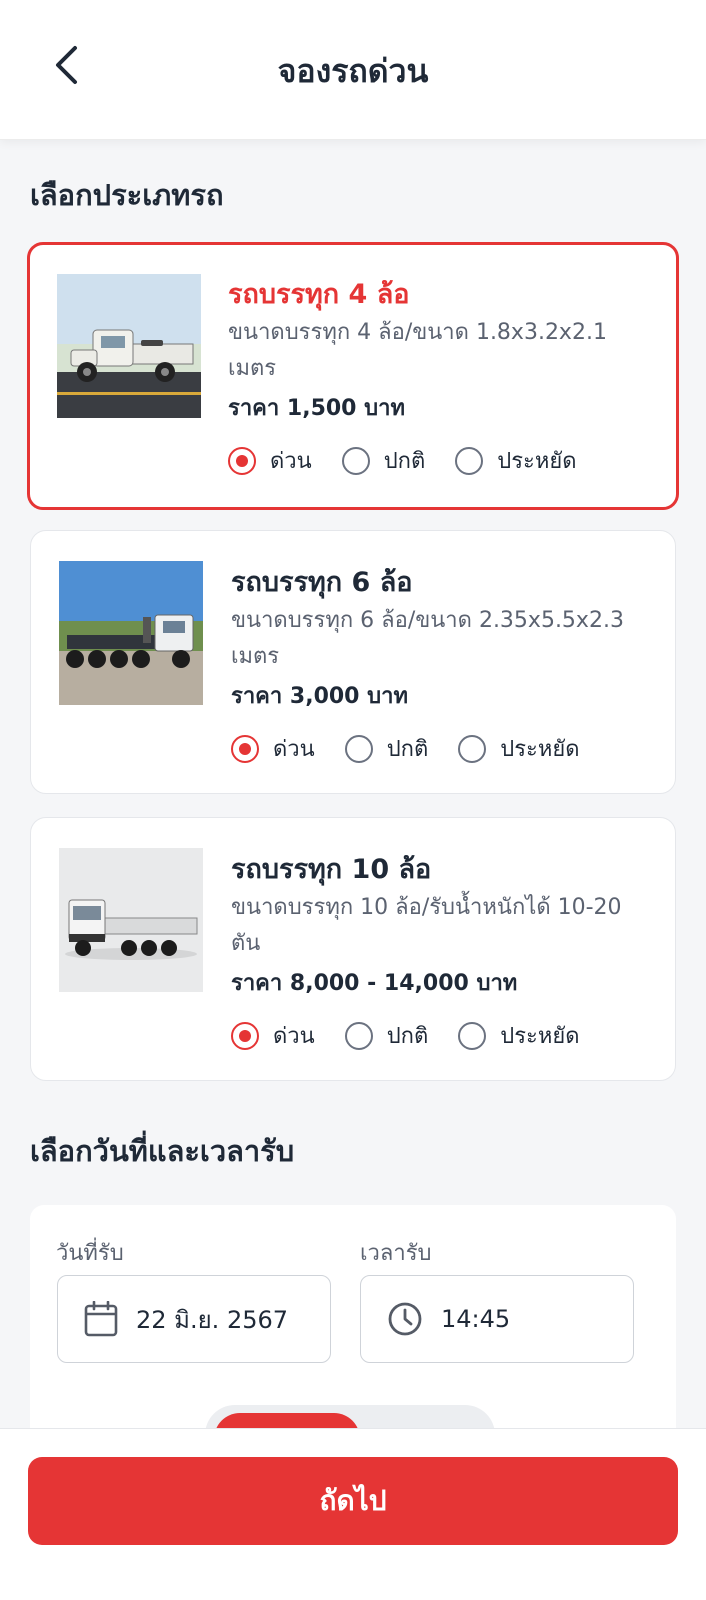  What do you see at coordinates (127, 195) in the screenshot?
I see `vehicle-section-title: เลือกประเภทรถ` at bounding box center [127, 195].